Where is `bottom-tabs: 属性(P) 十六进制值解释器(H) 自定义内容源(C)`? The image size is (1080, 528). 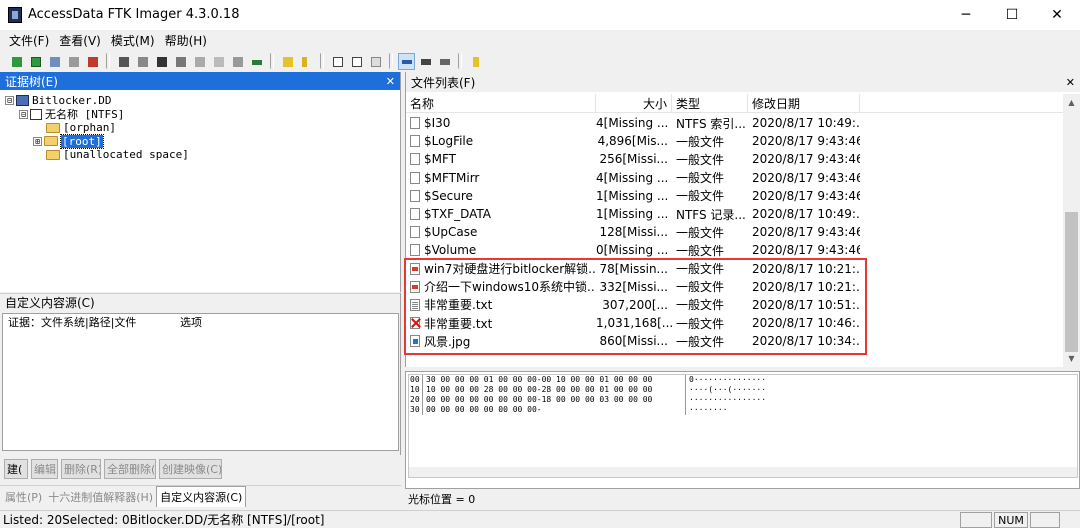
bottom-tabs: 属性(P) 十六进制值解释器(H) 自定义内容源(C) is located at coordinates (200, 496).